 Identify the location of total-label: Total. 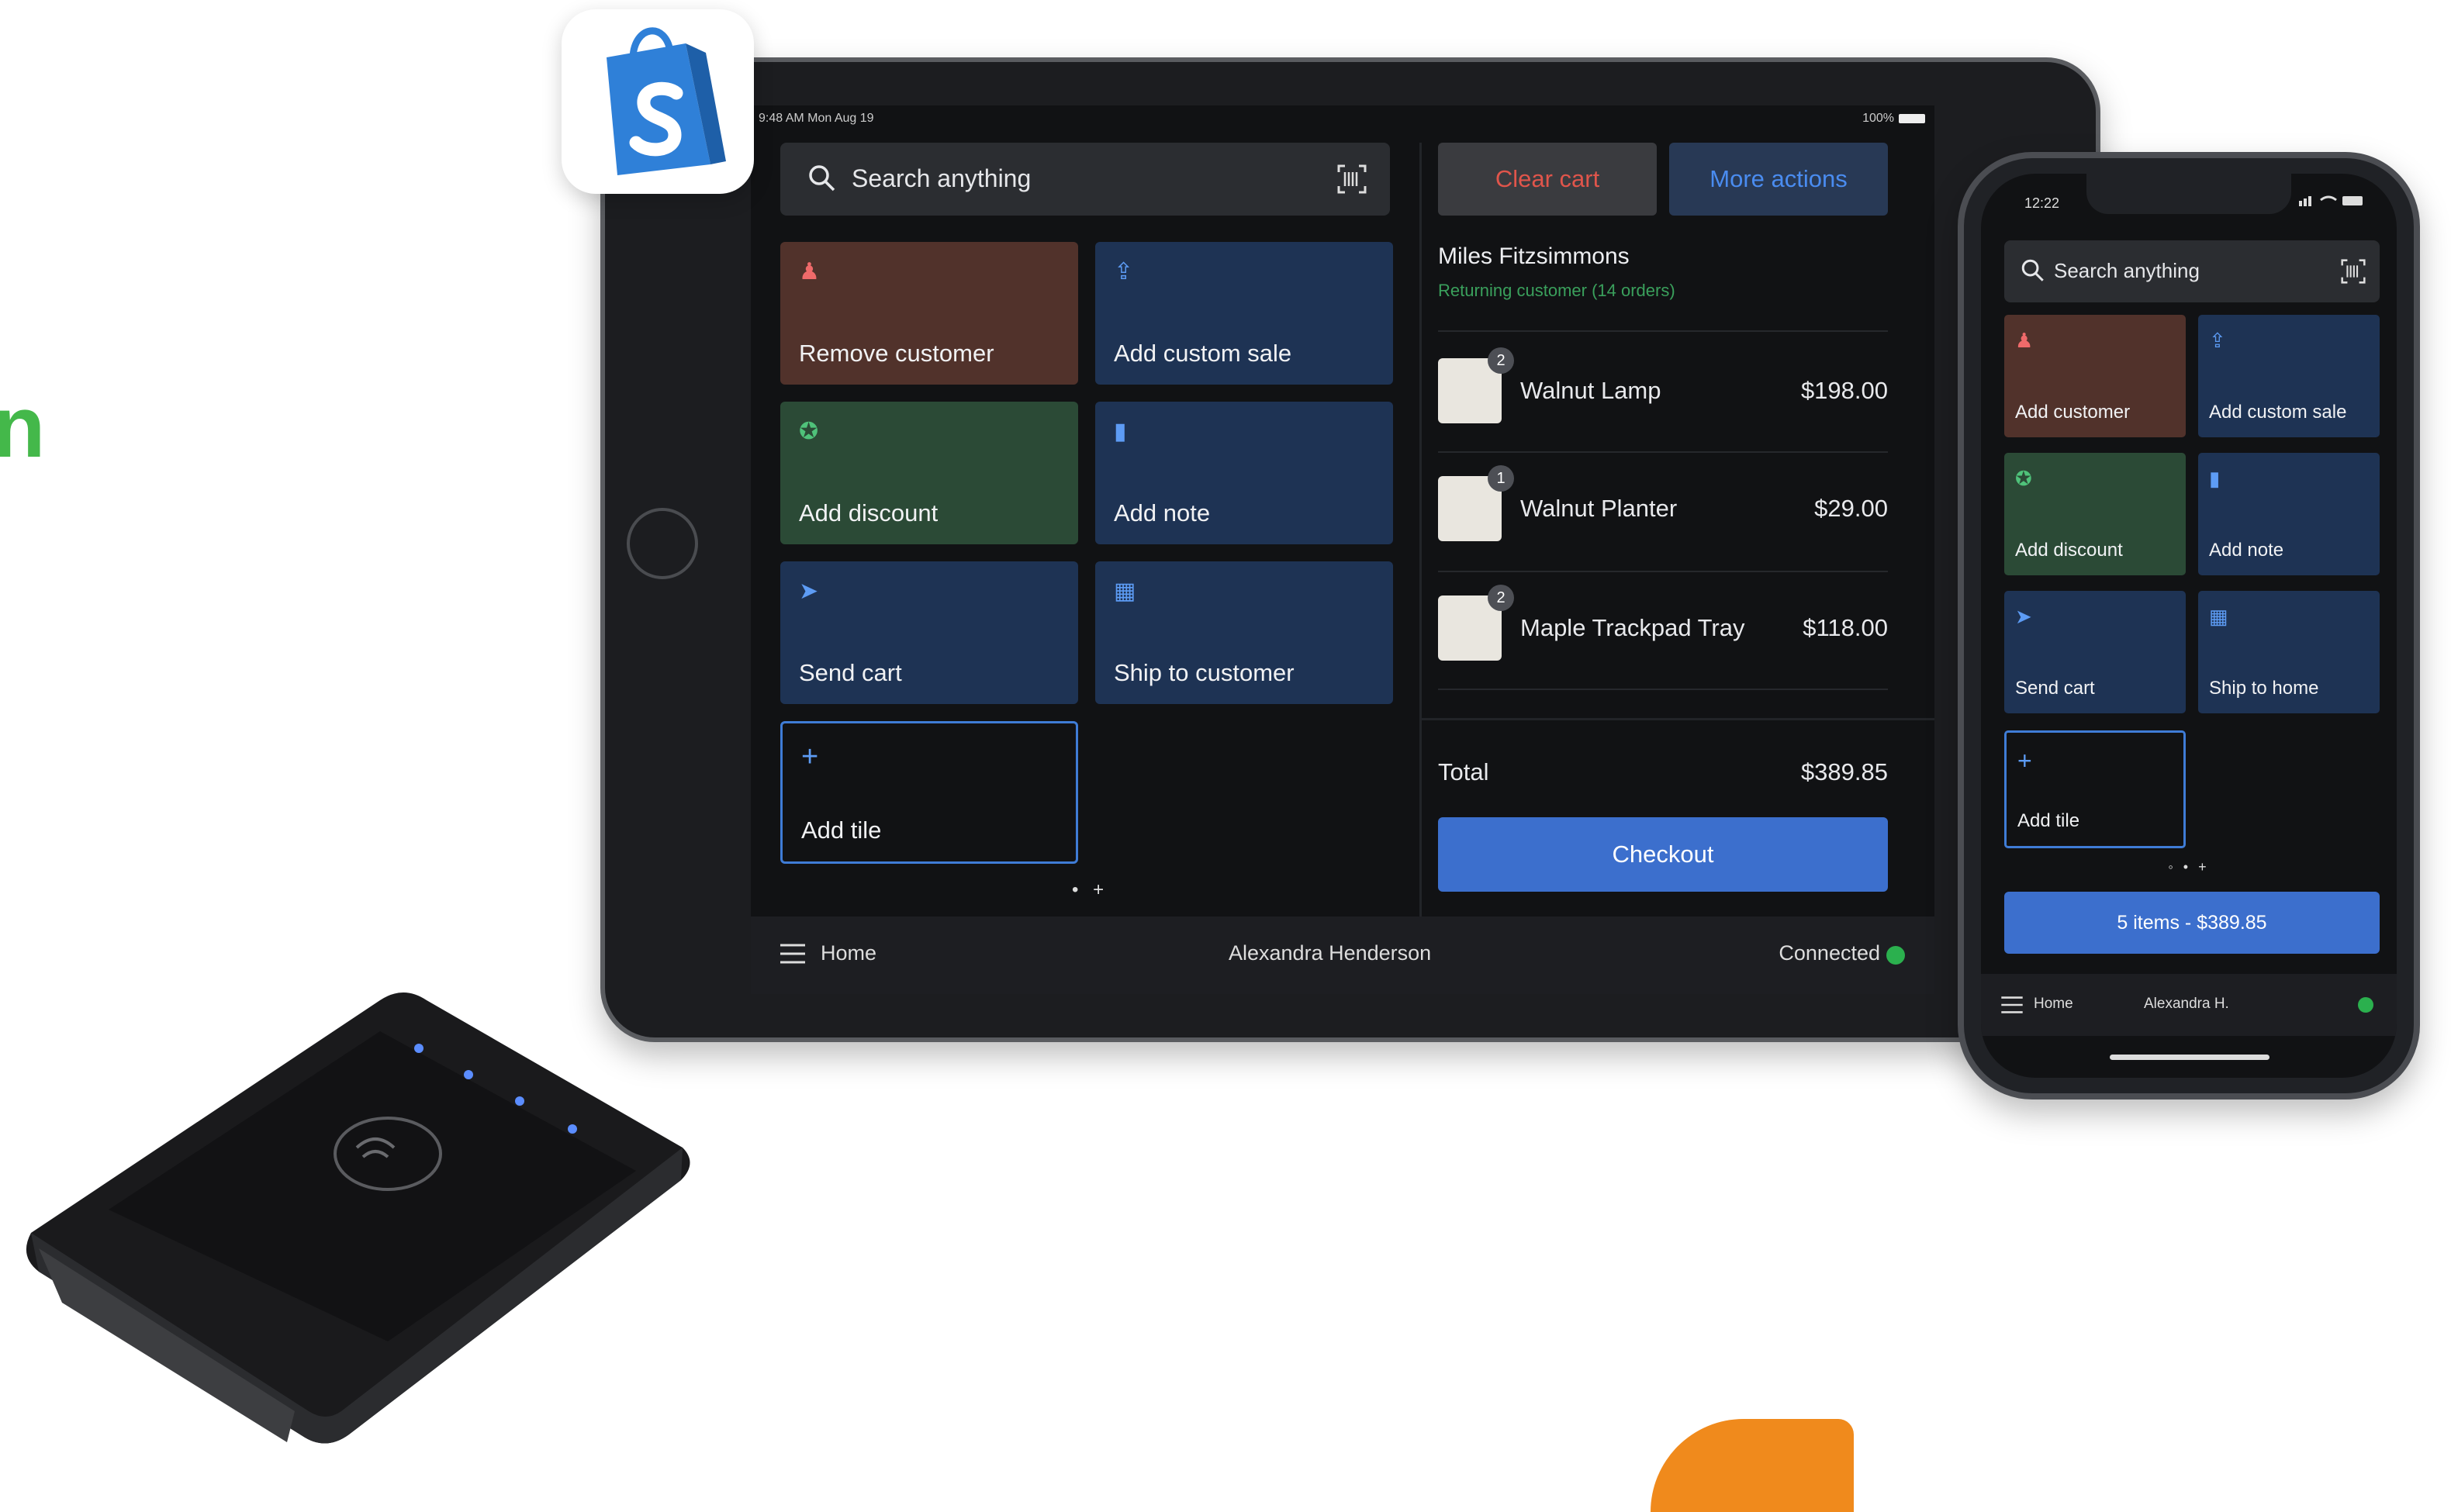
(1463, 771).